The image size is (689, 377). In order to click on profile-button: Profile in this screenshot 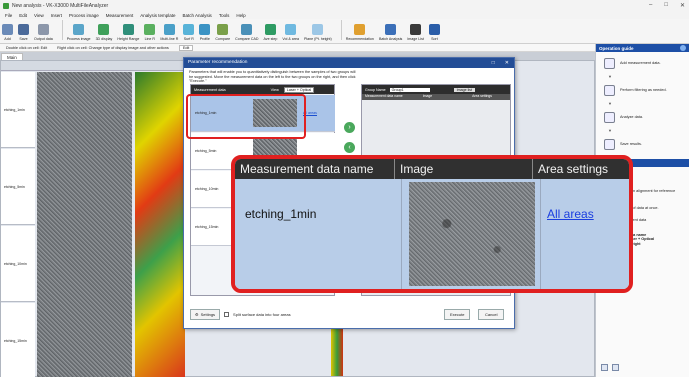, I will do `click(205, 32)`.